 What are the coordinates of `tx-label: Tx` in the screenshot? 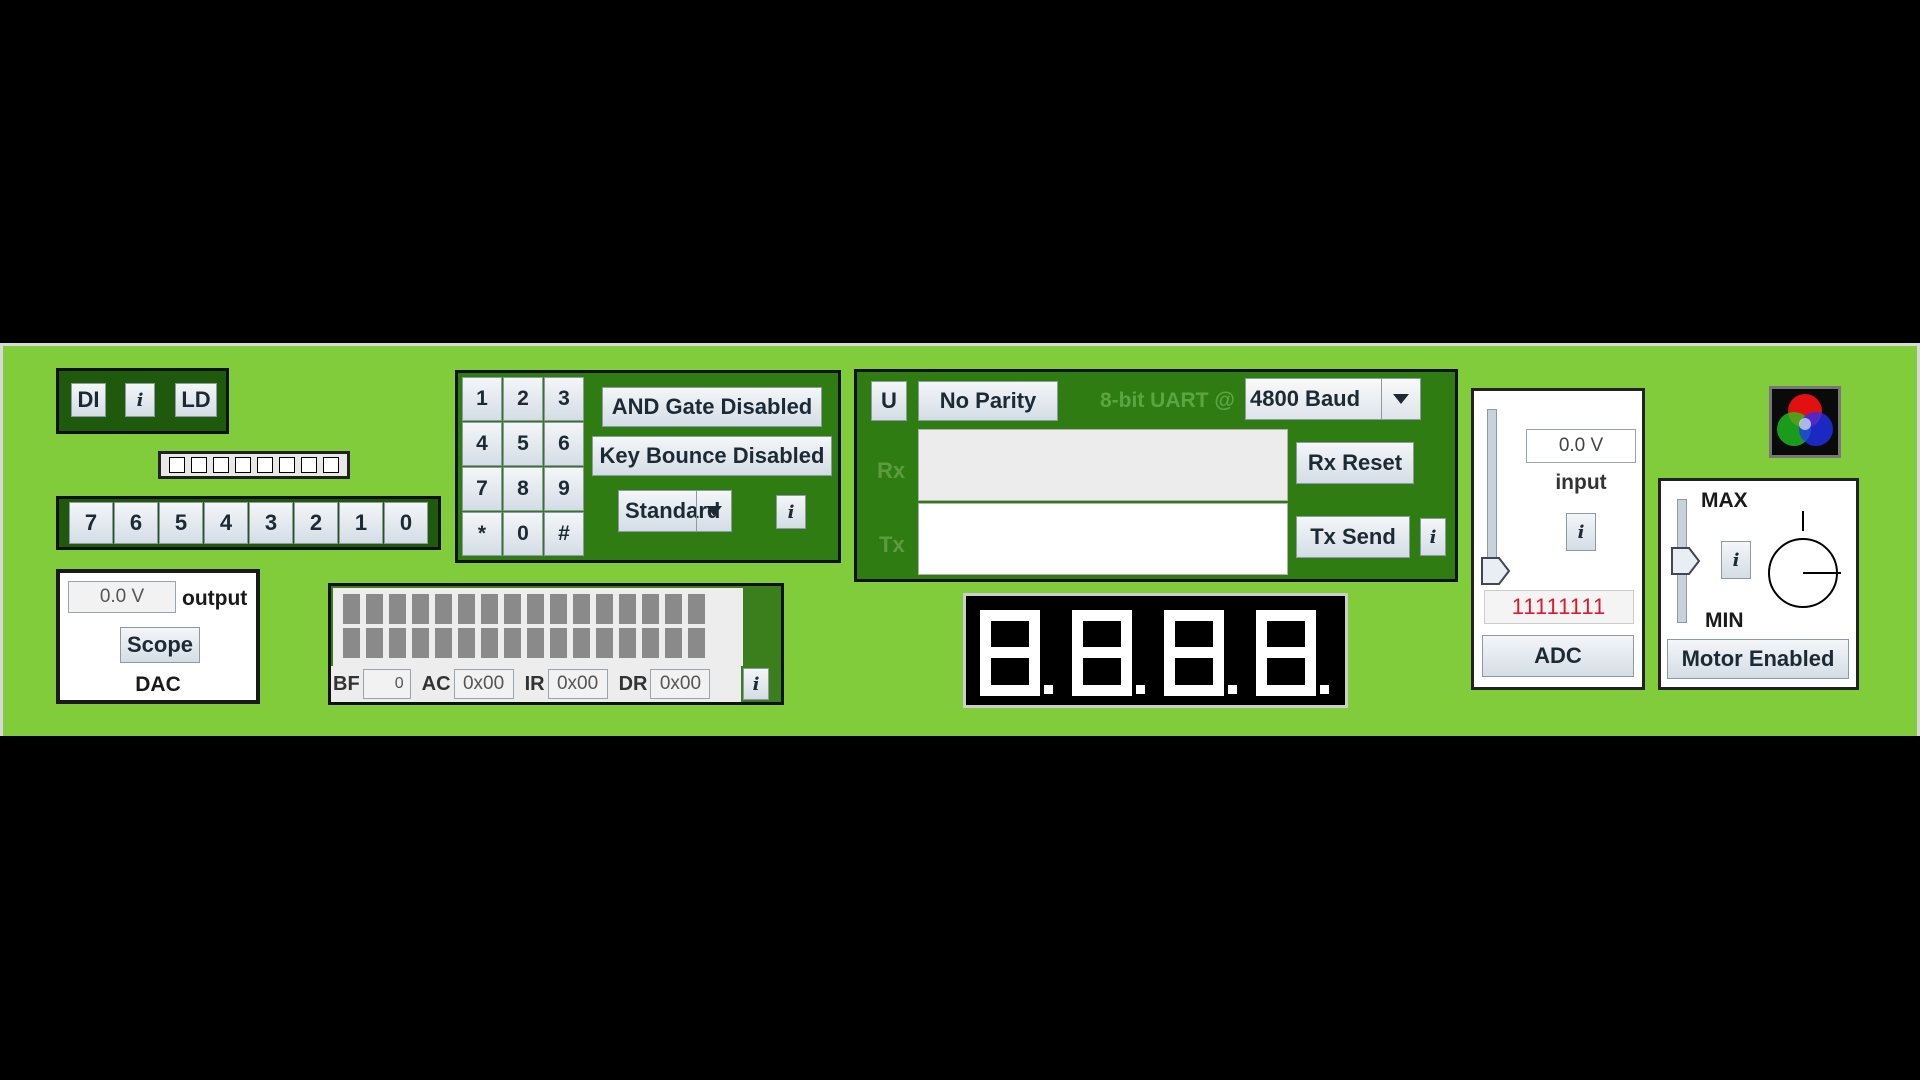 It's located at (892, 544).